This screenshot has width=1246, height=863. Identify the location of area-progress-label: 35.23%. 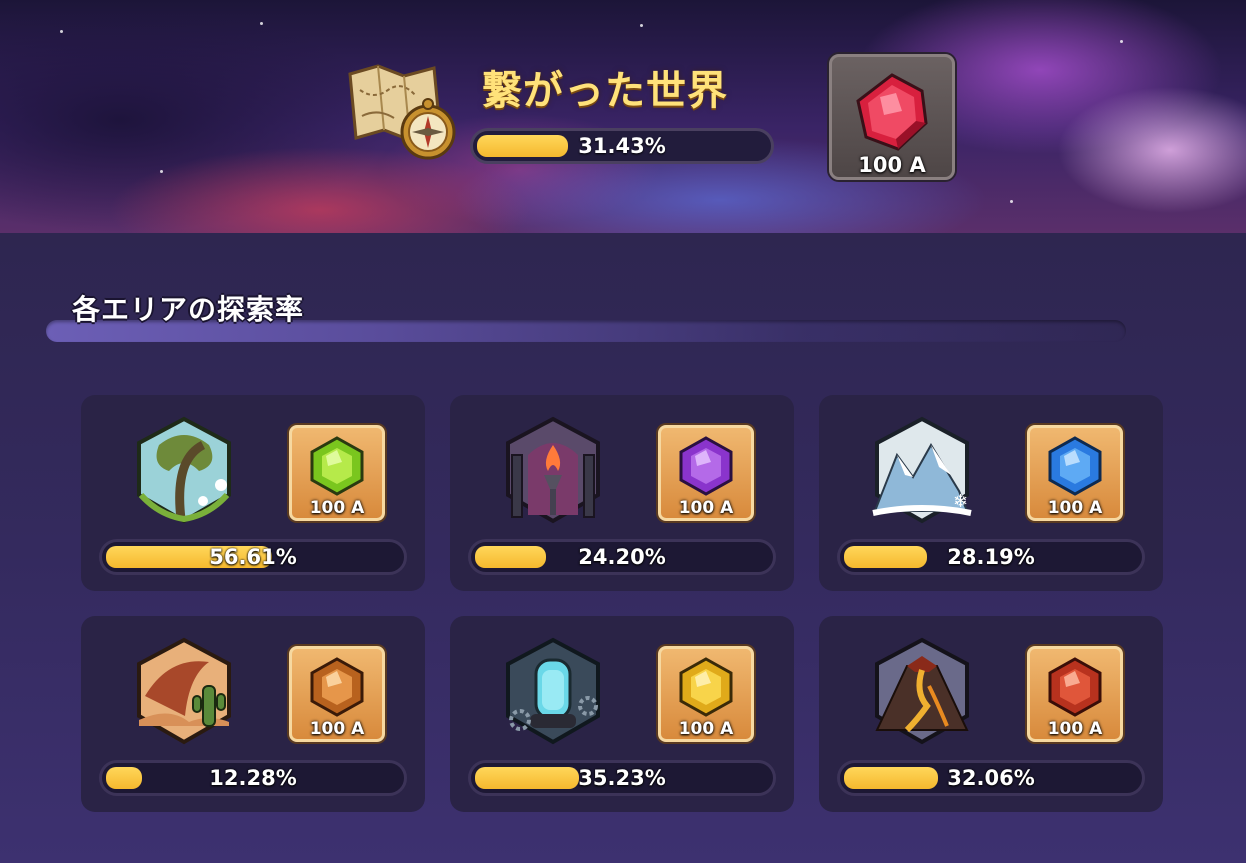
(622, 778).